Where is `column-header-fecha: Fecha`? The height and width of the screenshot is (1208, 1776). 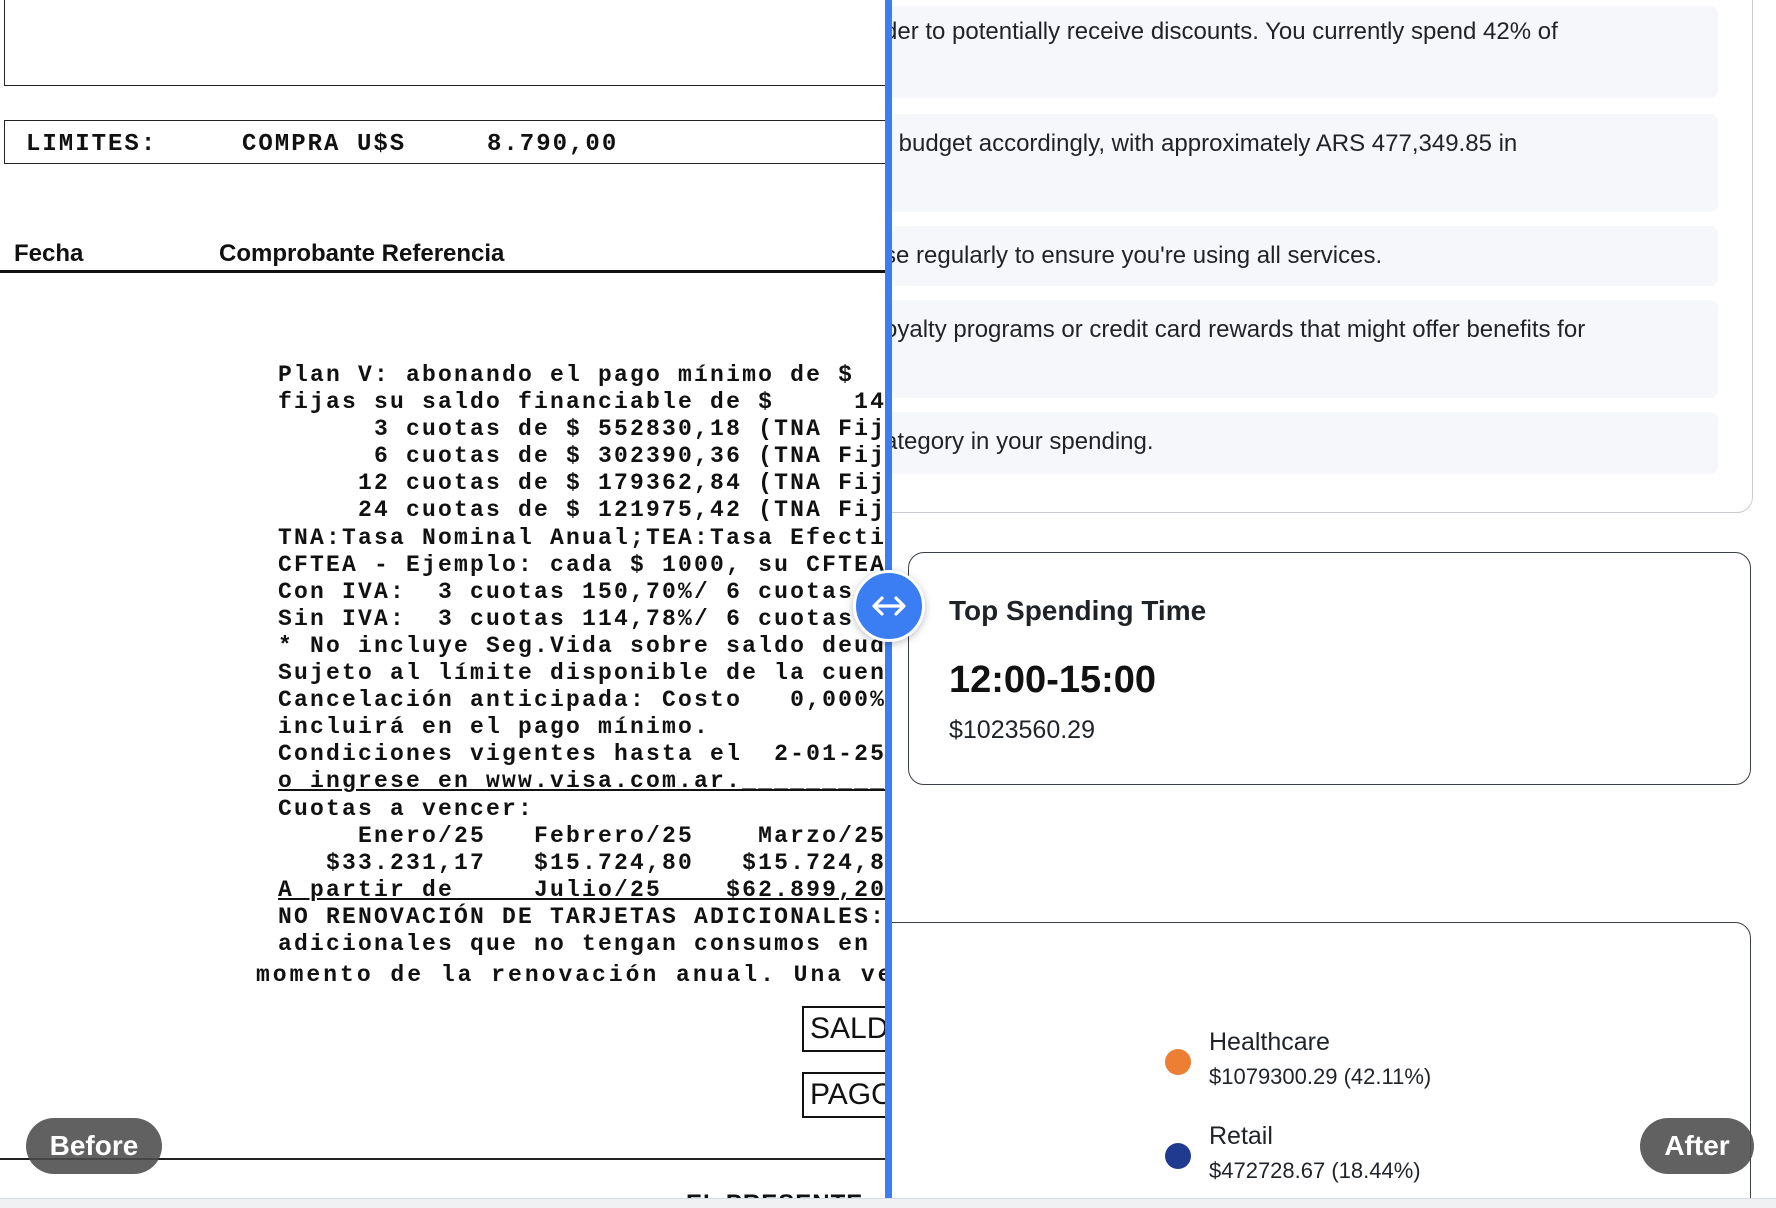
column-header-fecha: Fecha is located at coordinates (49, 253).